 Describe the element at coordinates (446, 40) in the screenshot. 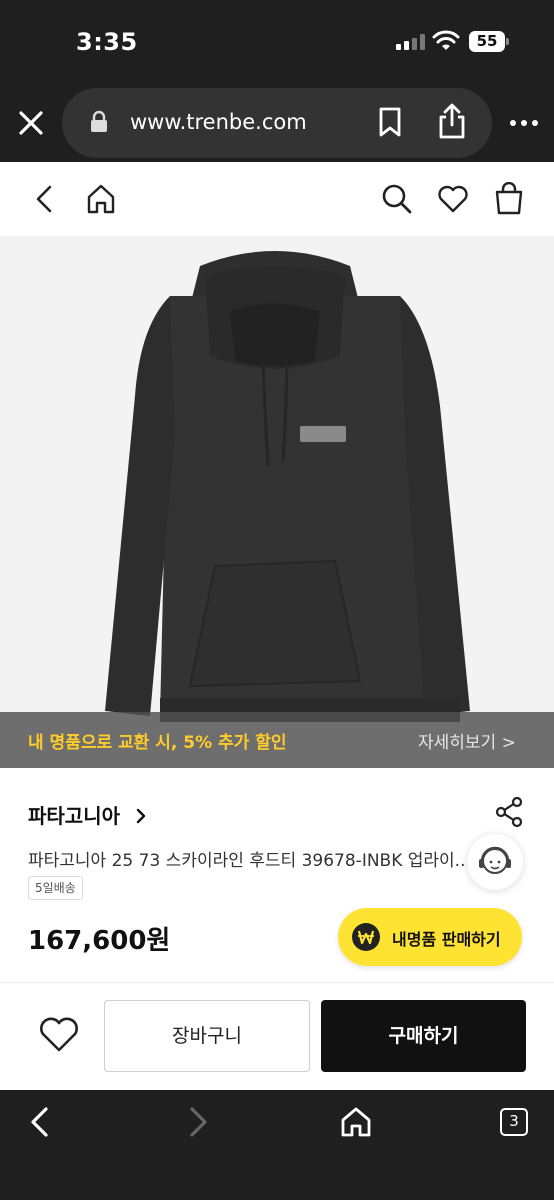

I see `wifi-icon` at that location.